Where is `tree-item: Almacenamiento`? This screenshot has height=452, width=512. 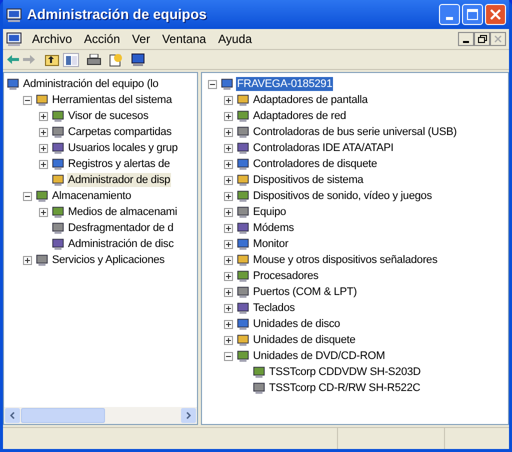
tree-item: Almacenamiento is located at coordinates (91, 196).